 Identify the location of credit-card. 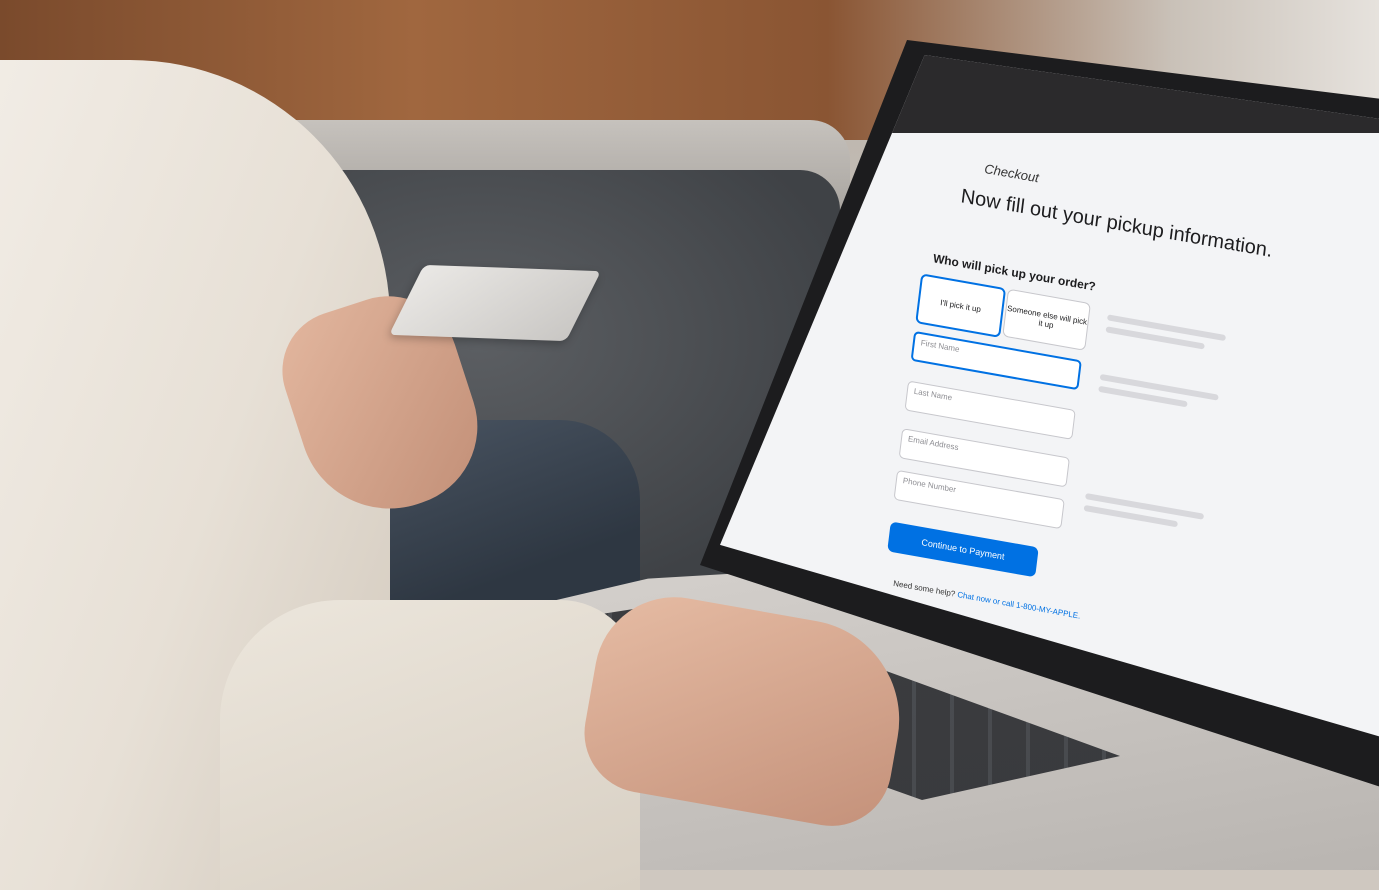
(495, 303).